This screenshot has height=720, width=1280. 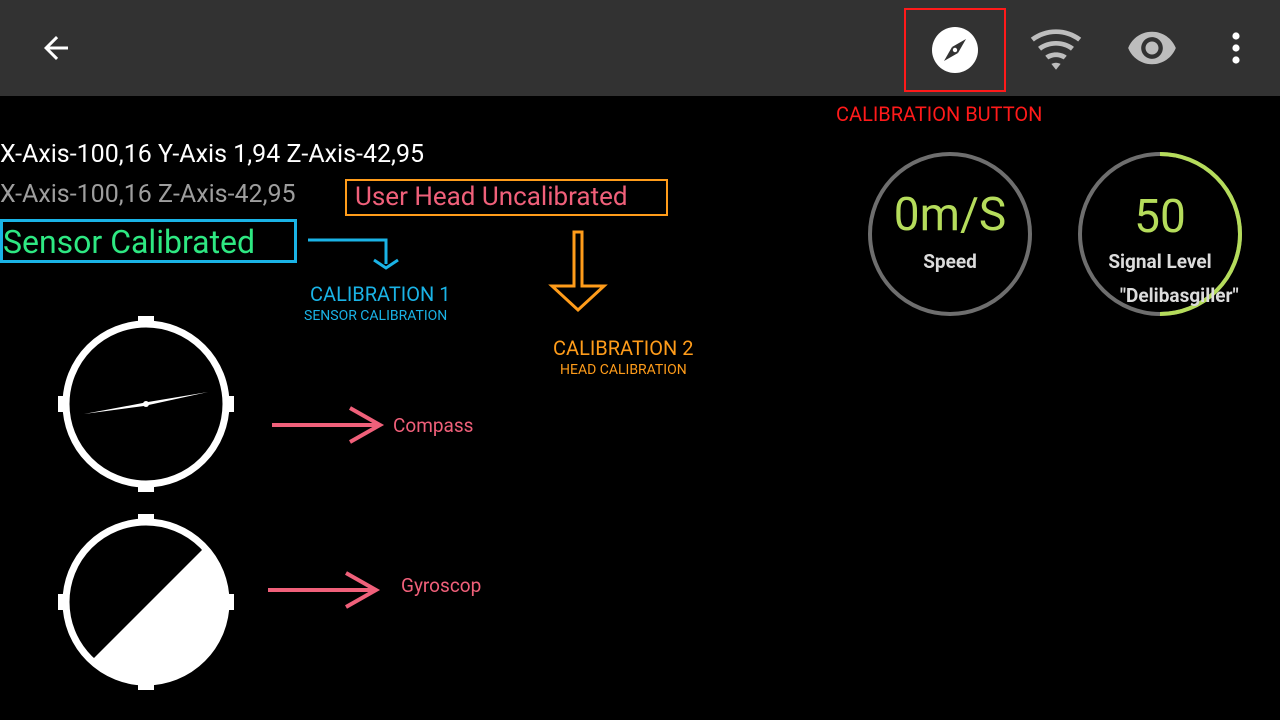 I want to click on head-status-badge: User Head Uncalibrated, so click(x=506, y=197).